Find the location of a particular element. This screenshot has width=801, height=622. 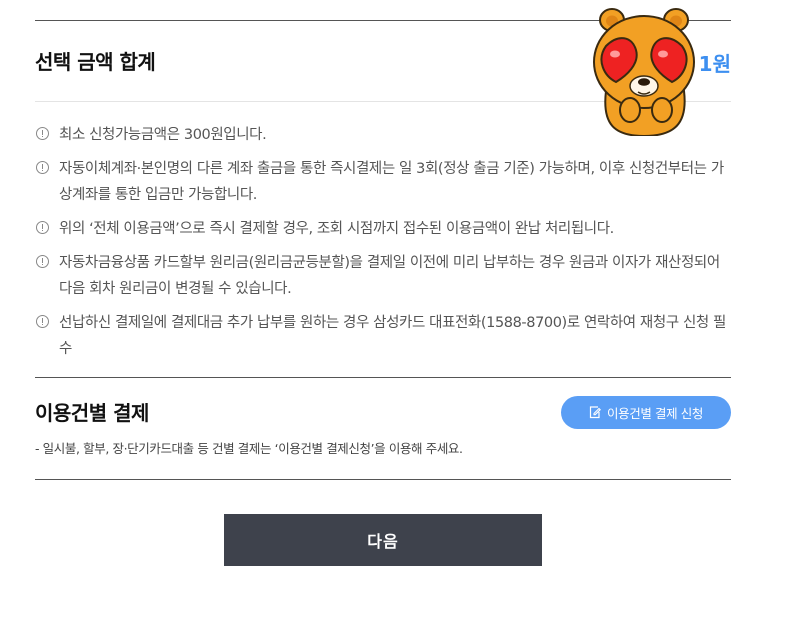

heart-eyes-bear-sticker is located at coordinates (647, 72).